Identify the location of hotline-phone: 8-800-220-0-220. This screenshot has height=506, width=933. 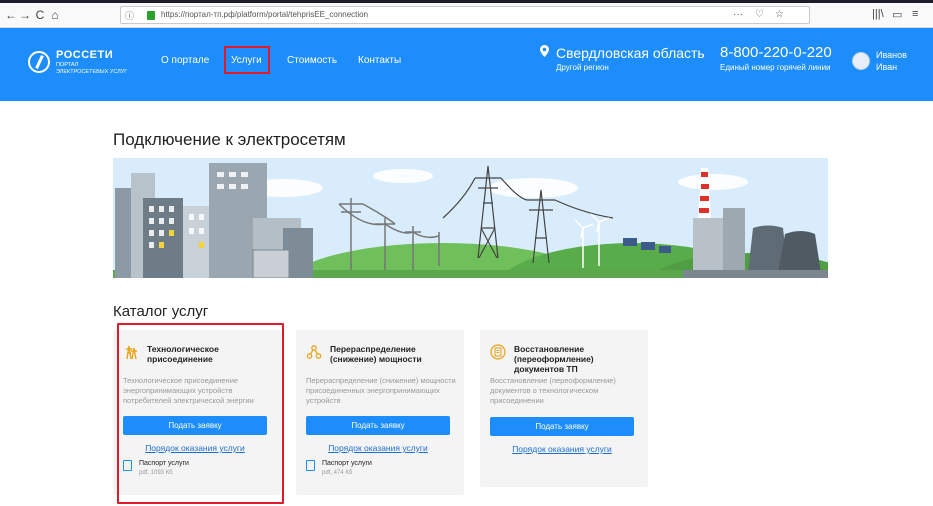
(776, 52).